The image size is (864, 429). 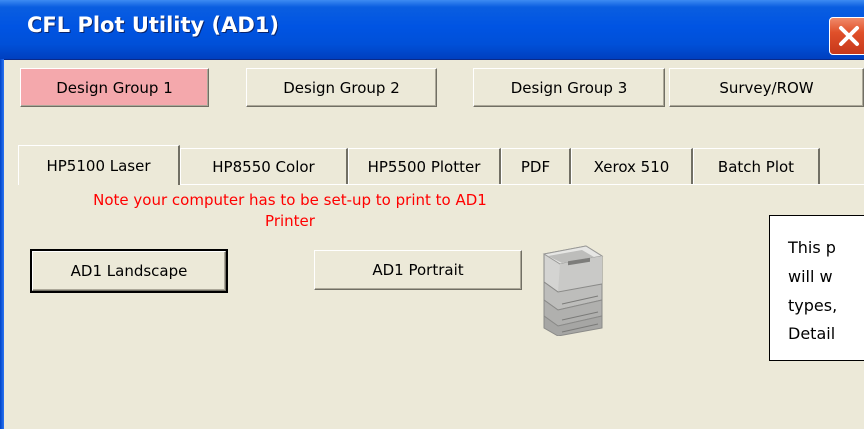 What do you see at coordinates (756, 166) in the screenshot?
I see `tab-batch-plot: Batch Plot` at bounding box center [756, 166].